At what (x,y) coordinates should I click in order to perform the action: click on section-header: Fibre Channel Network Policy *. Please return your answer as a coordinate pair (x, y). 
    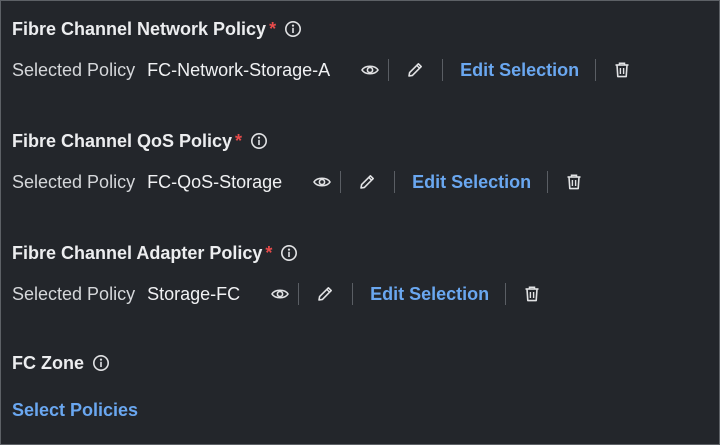
    Looking at the image, I should click on (157, 29).